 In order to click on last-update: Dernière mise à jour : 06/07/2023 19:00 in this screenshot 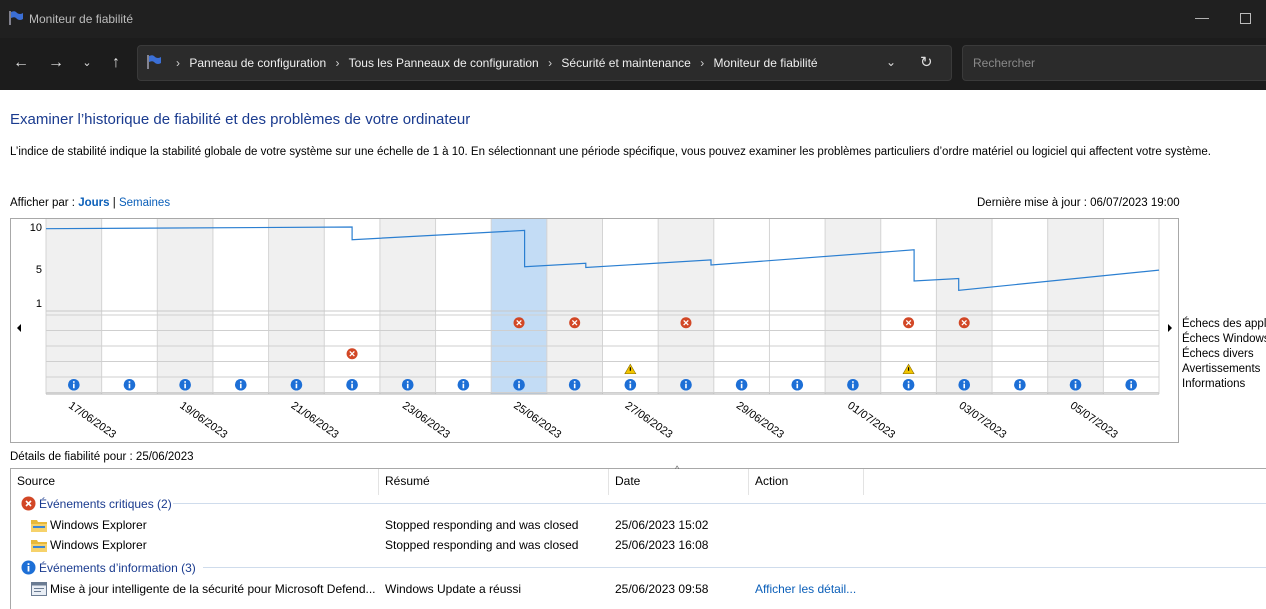, I will do `click(1078, 203)`.